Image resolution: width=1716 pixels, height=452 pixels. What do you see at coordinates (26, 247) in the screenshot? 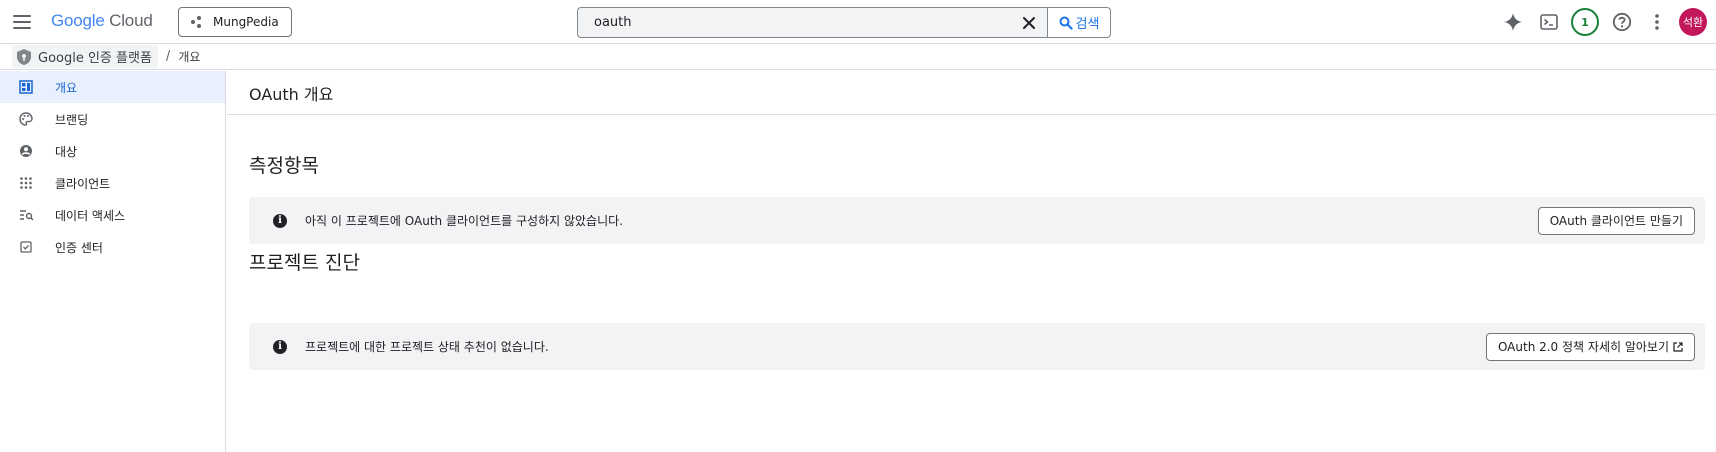
I see `verified-check-icon` at bounding box center [26, 247].